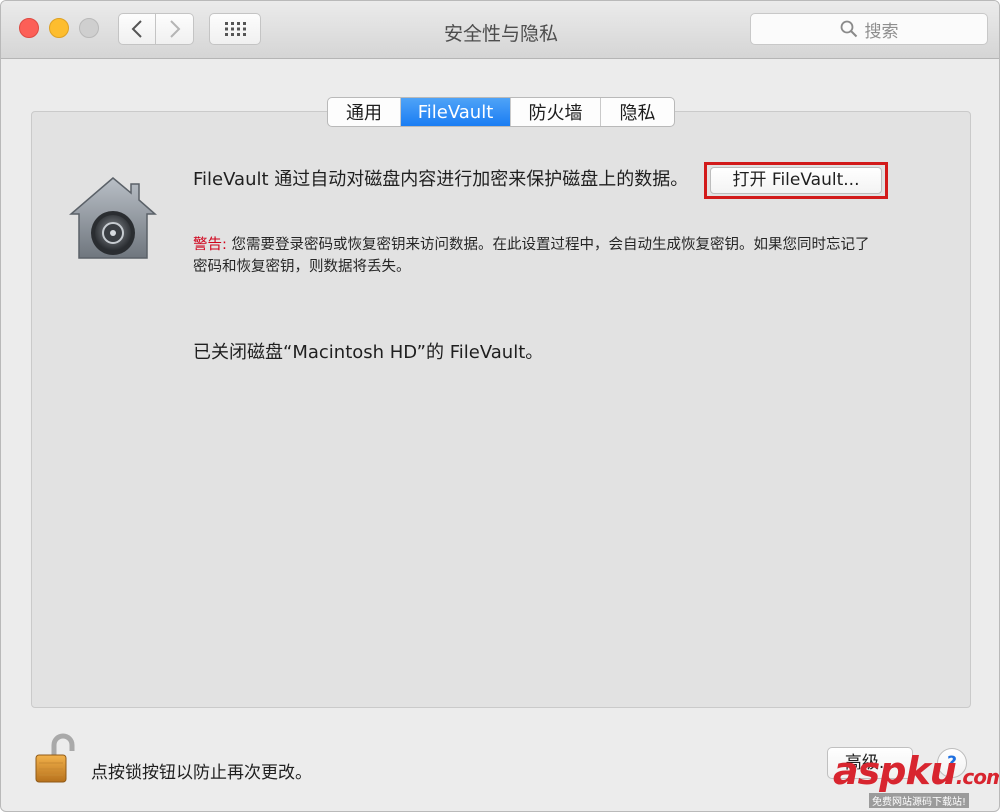 This screenshot has height=812, width=1000. I want to click on tab-filevault: FileVault, so click(456, 112).